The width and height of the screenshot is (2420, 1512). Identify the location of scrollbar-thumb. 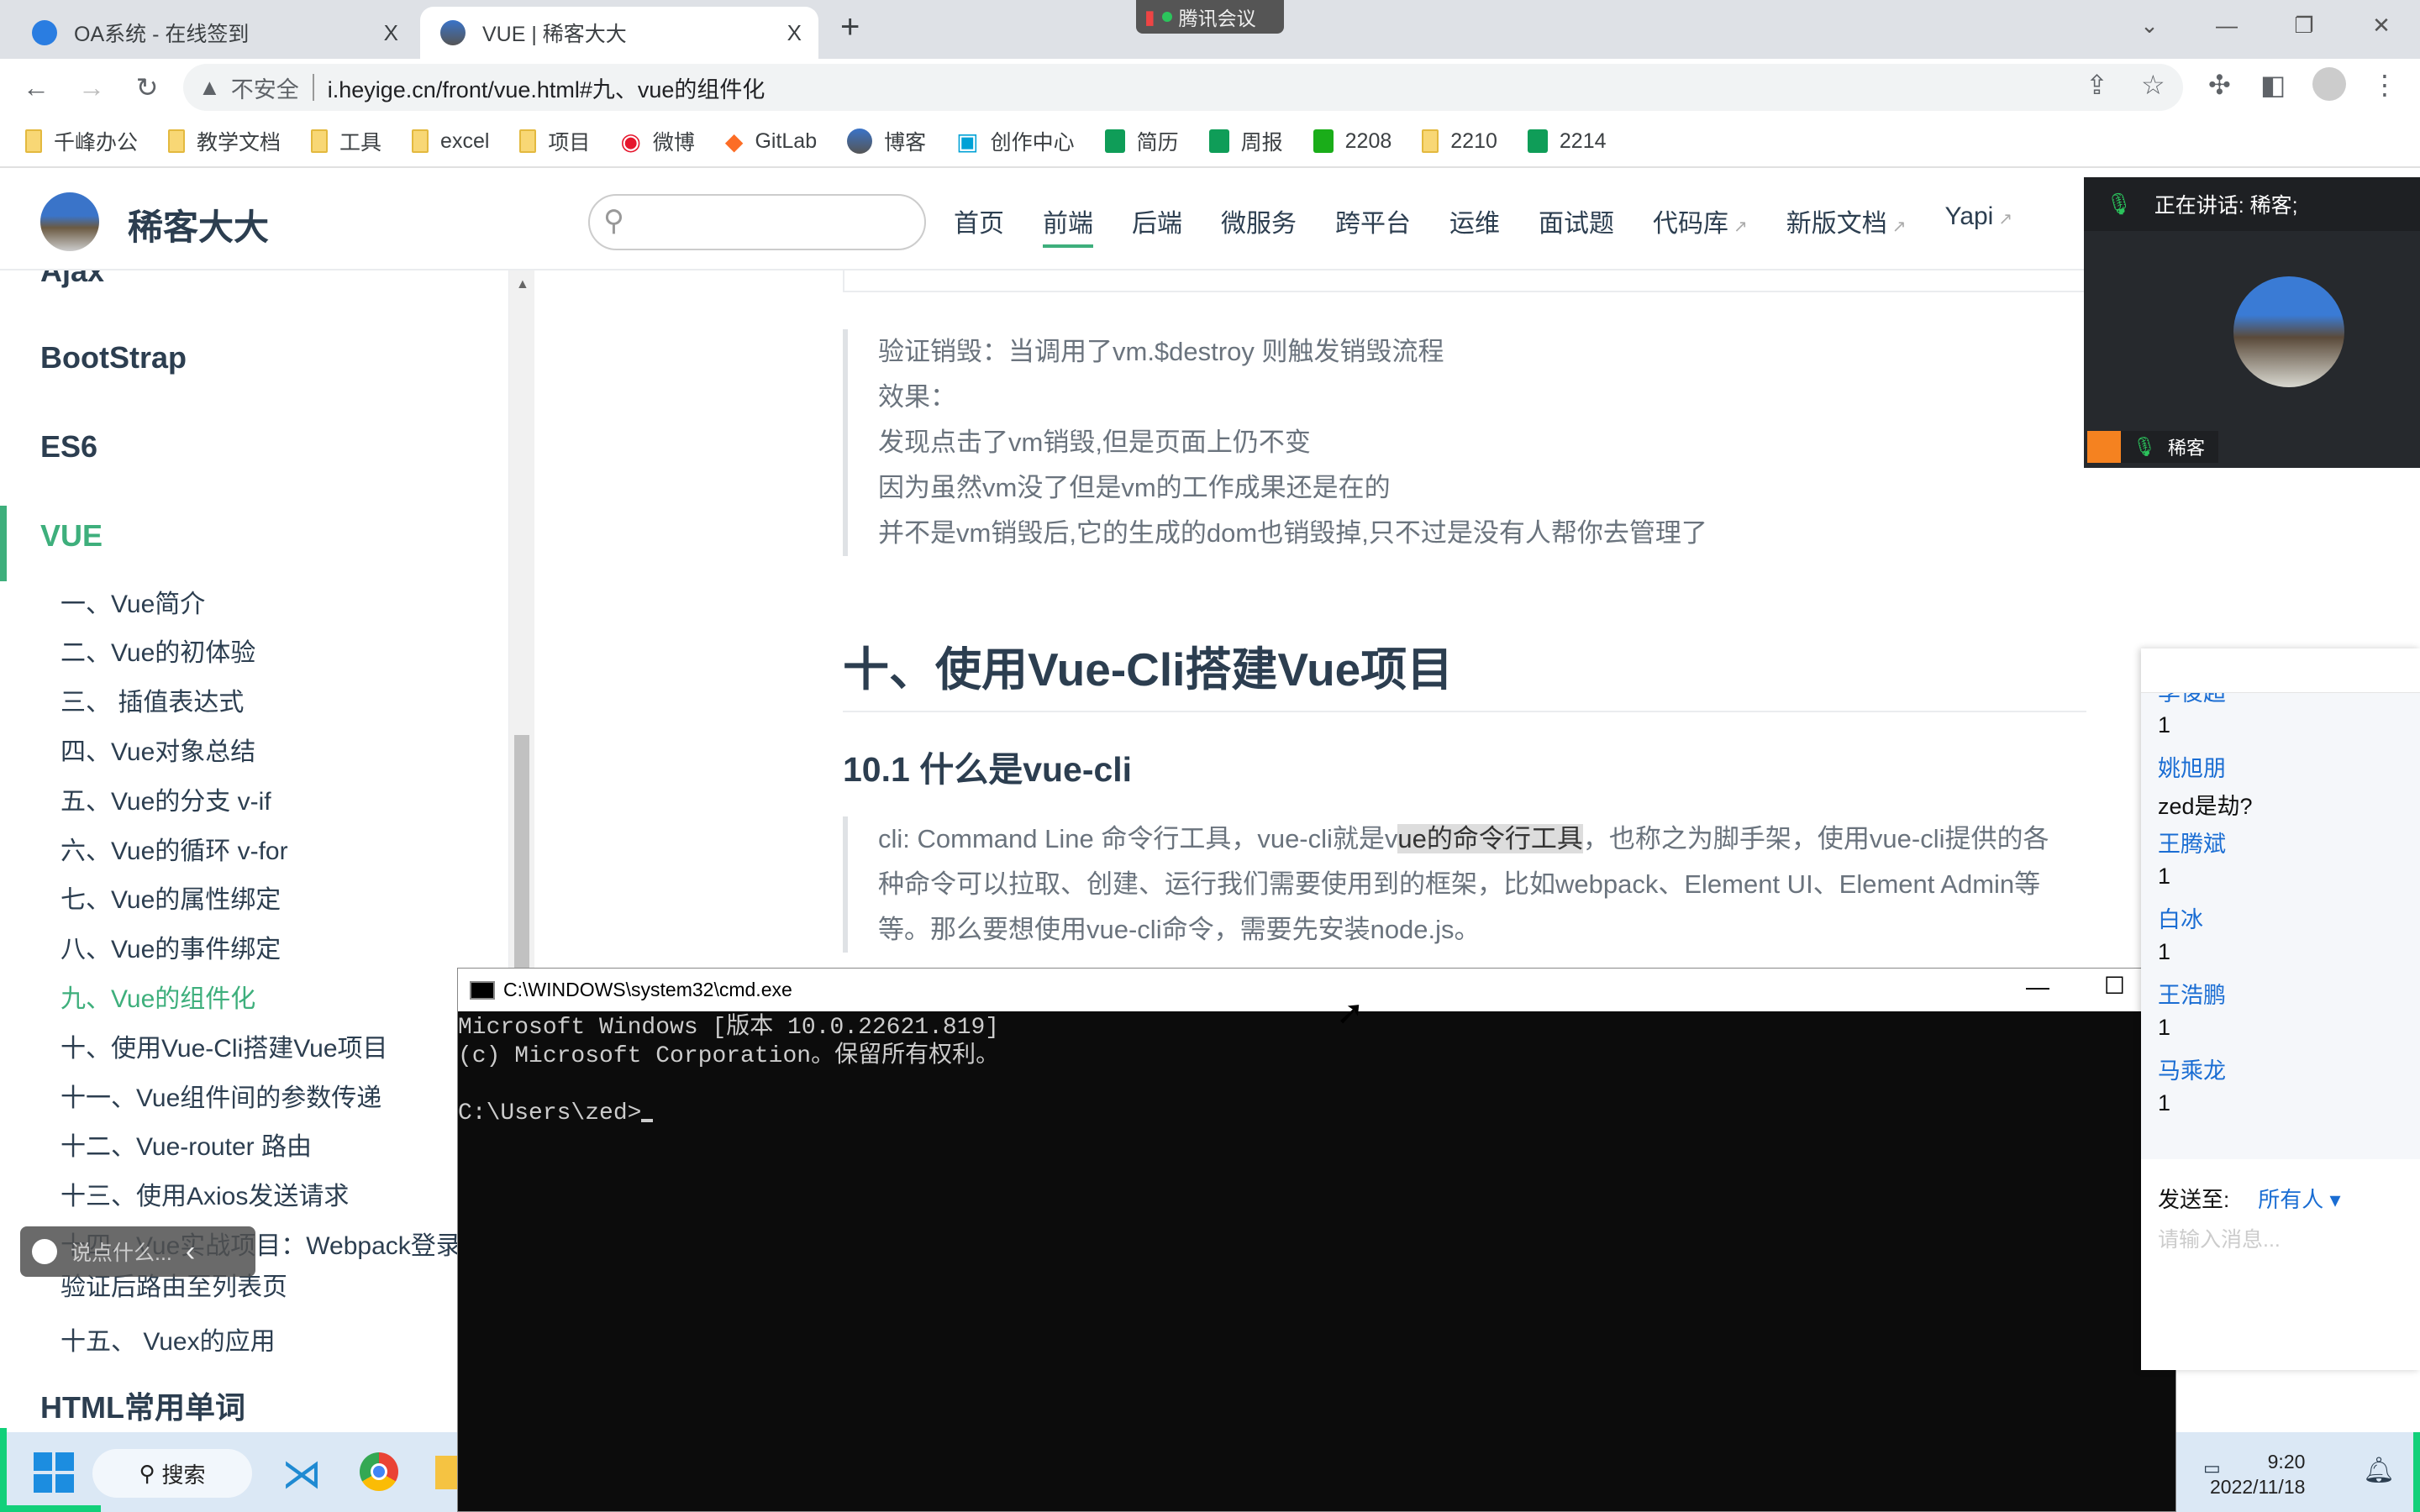
(522, 861).